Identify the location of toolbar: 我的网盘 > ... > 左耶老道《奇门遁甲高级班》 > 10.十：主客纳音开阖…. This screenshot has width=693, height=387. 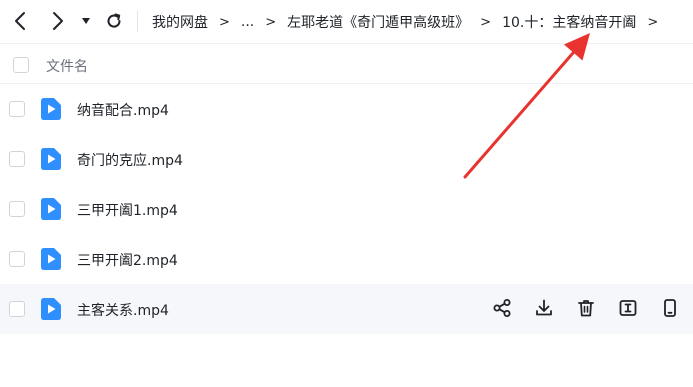
(346, 22).